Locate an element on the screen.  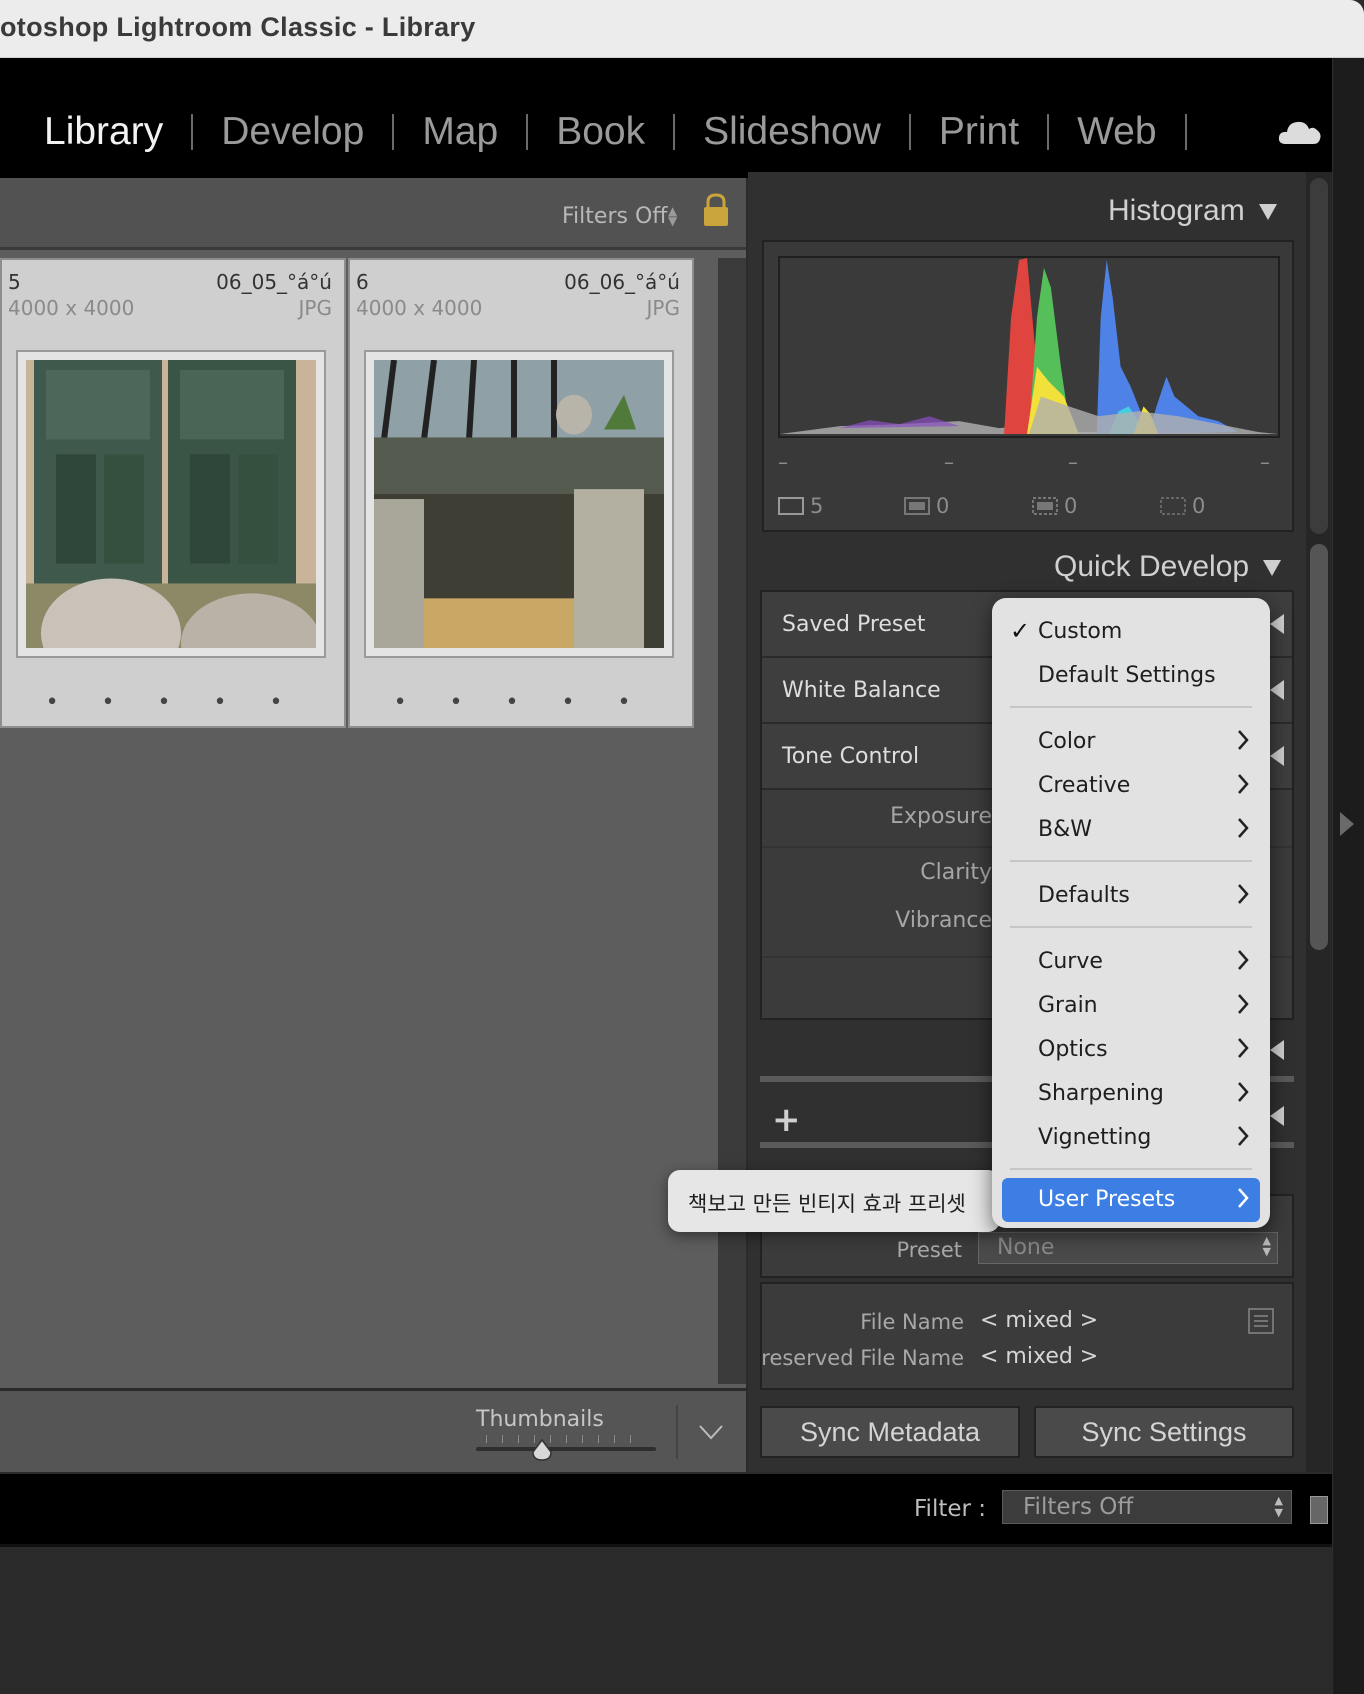
grid-cell: 5 06_05_°á°ú 4000 x 4000 JPG • • • • • is located at coordinates (173, 493).